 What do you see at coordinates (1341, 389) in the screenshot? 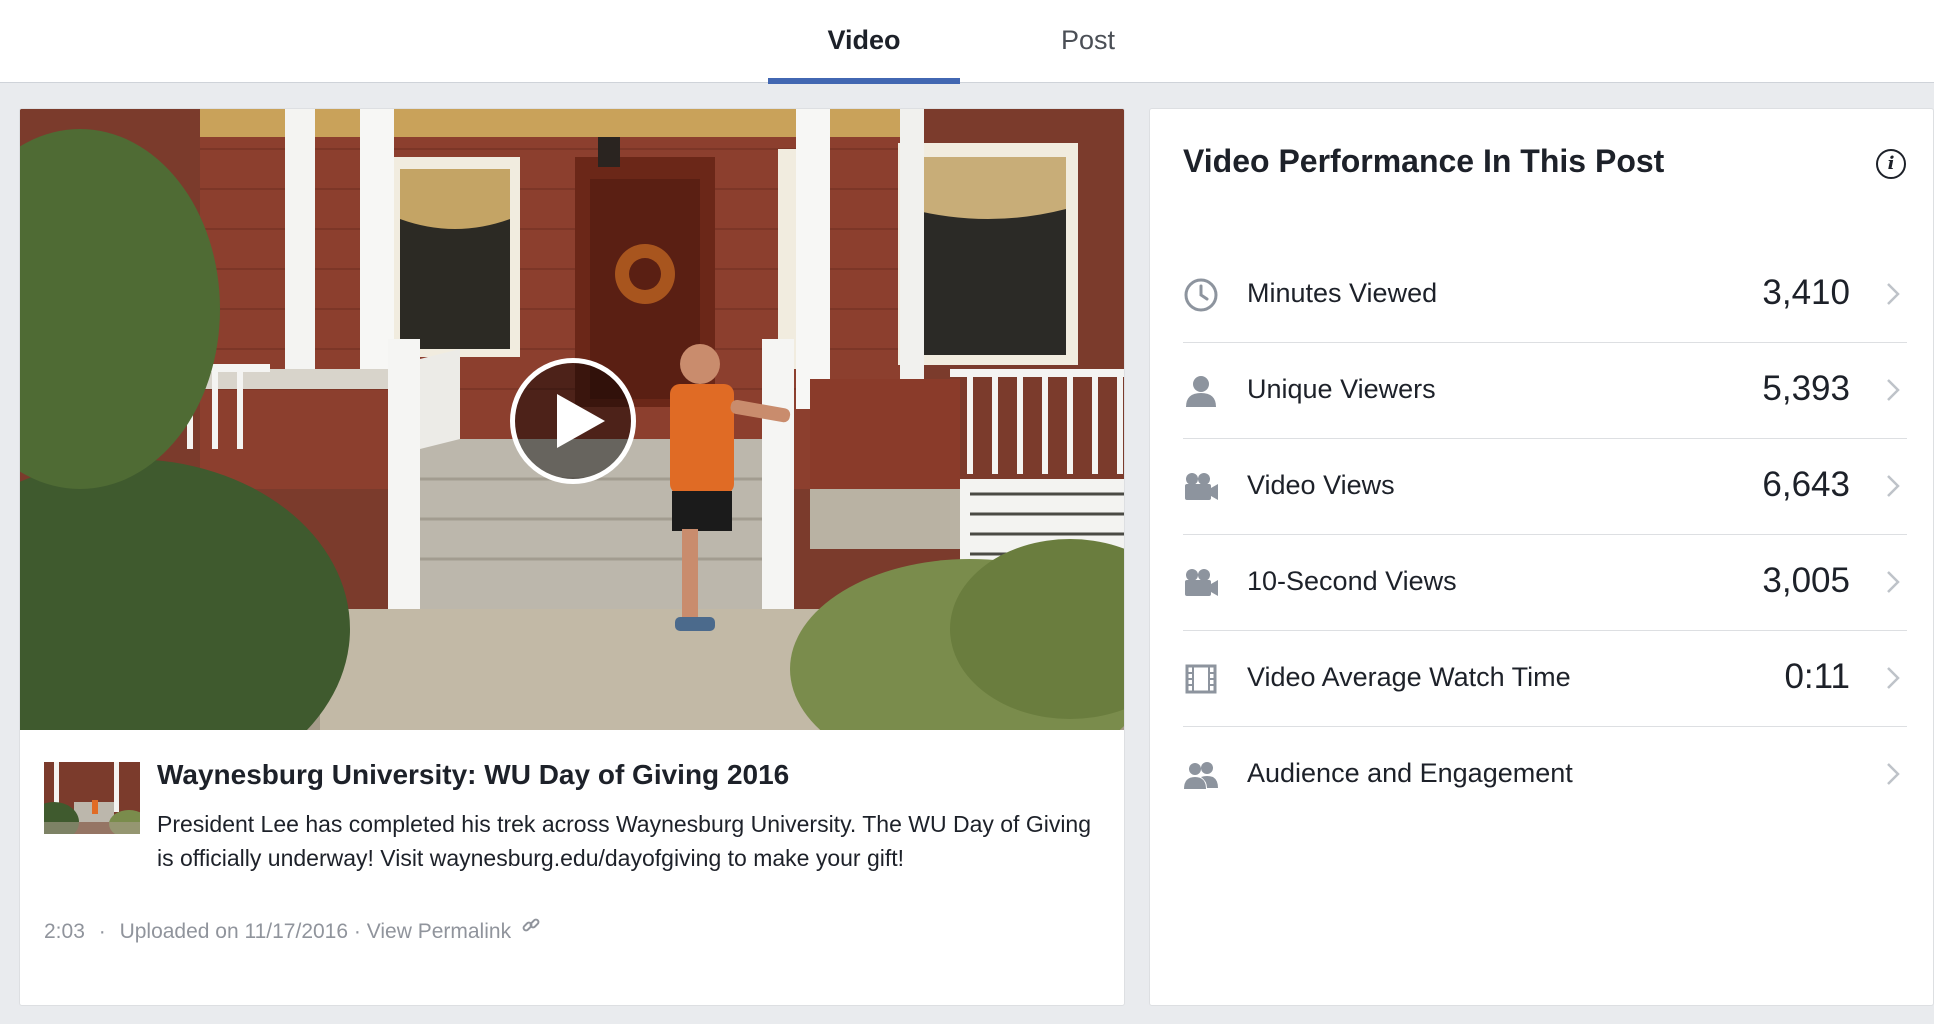
I see `metric-label: Unique Viewers` at bounding box center [1341, 389].